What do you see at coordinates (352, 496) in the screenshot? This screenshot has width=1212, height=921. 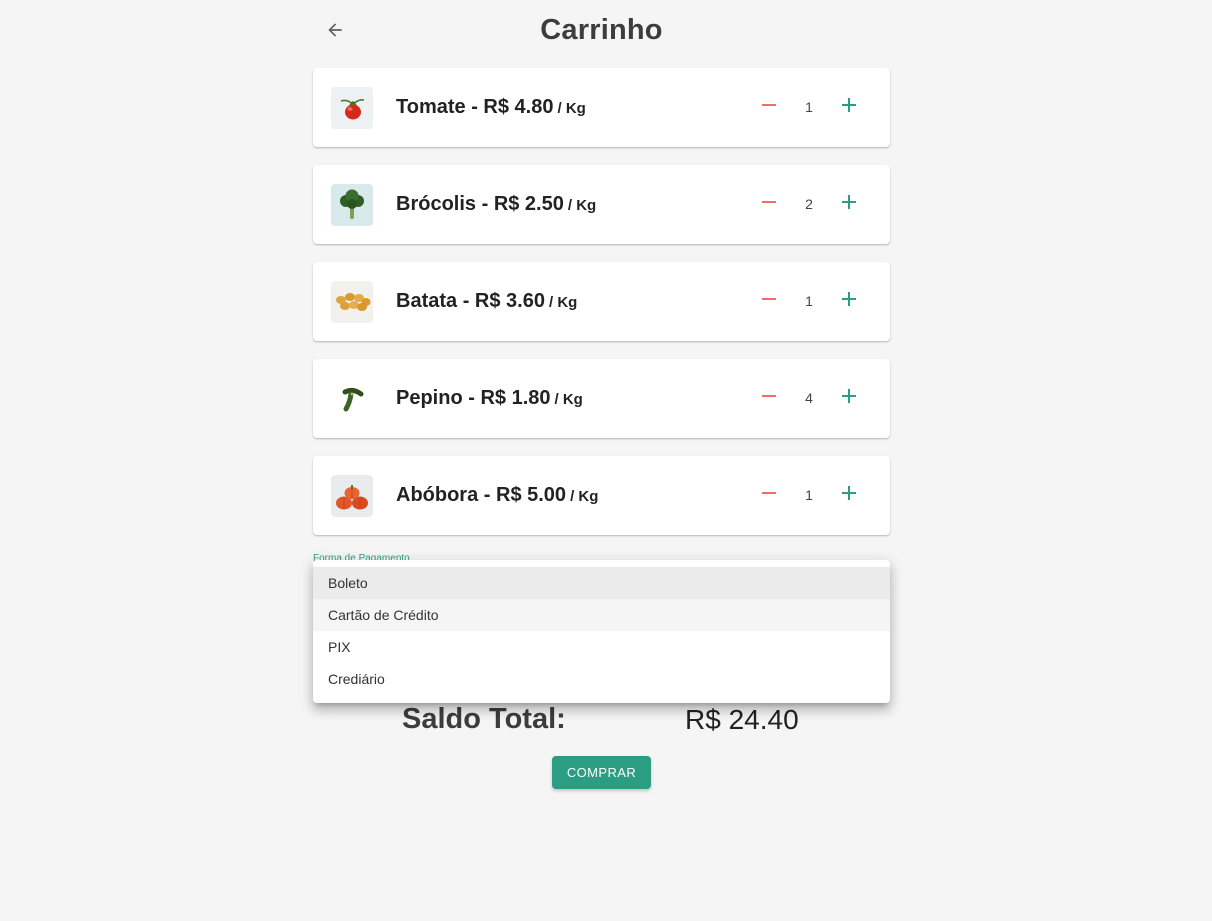 I see `pumpkins-image` at bounding box center [352, 496].